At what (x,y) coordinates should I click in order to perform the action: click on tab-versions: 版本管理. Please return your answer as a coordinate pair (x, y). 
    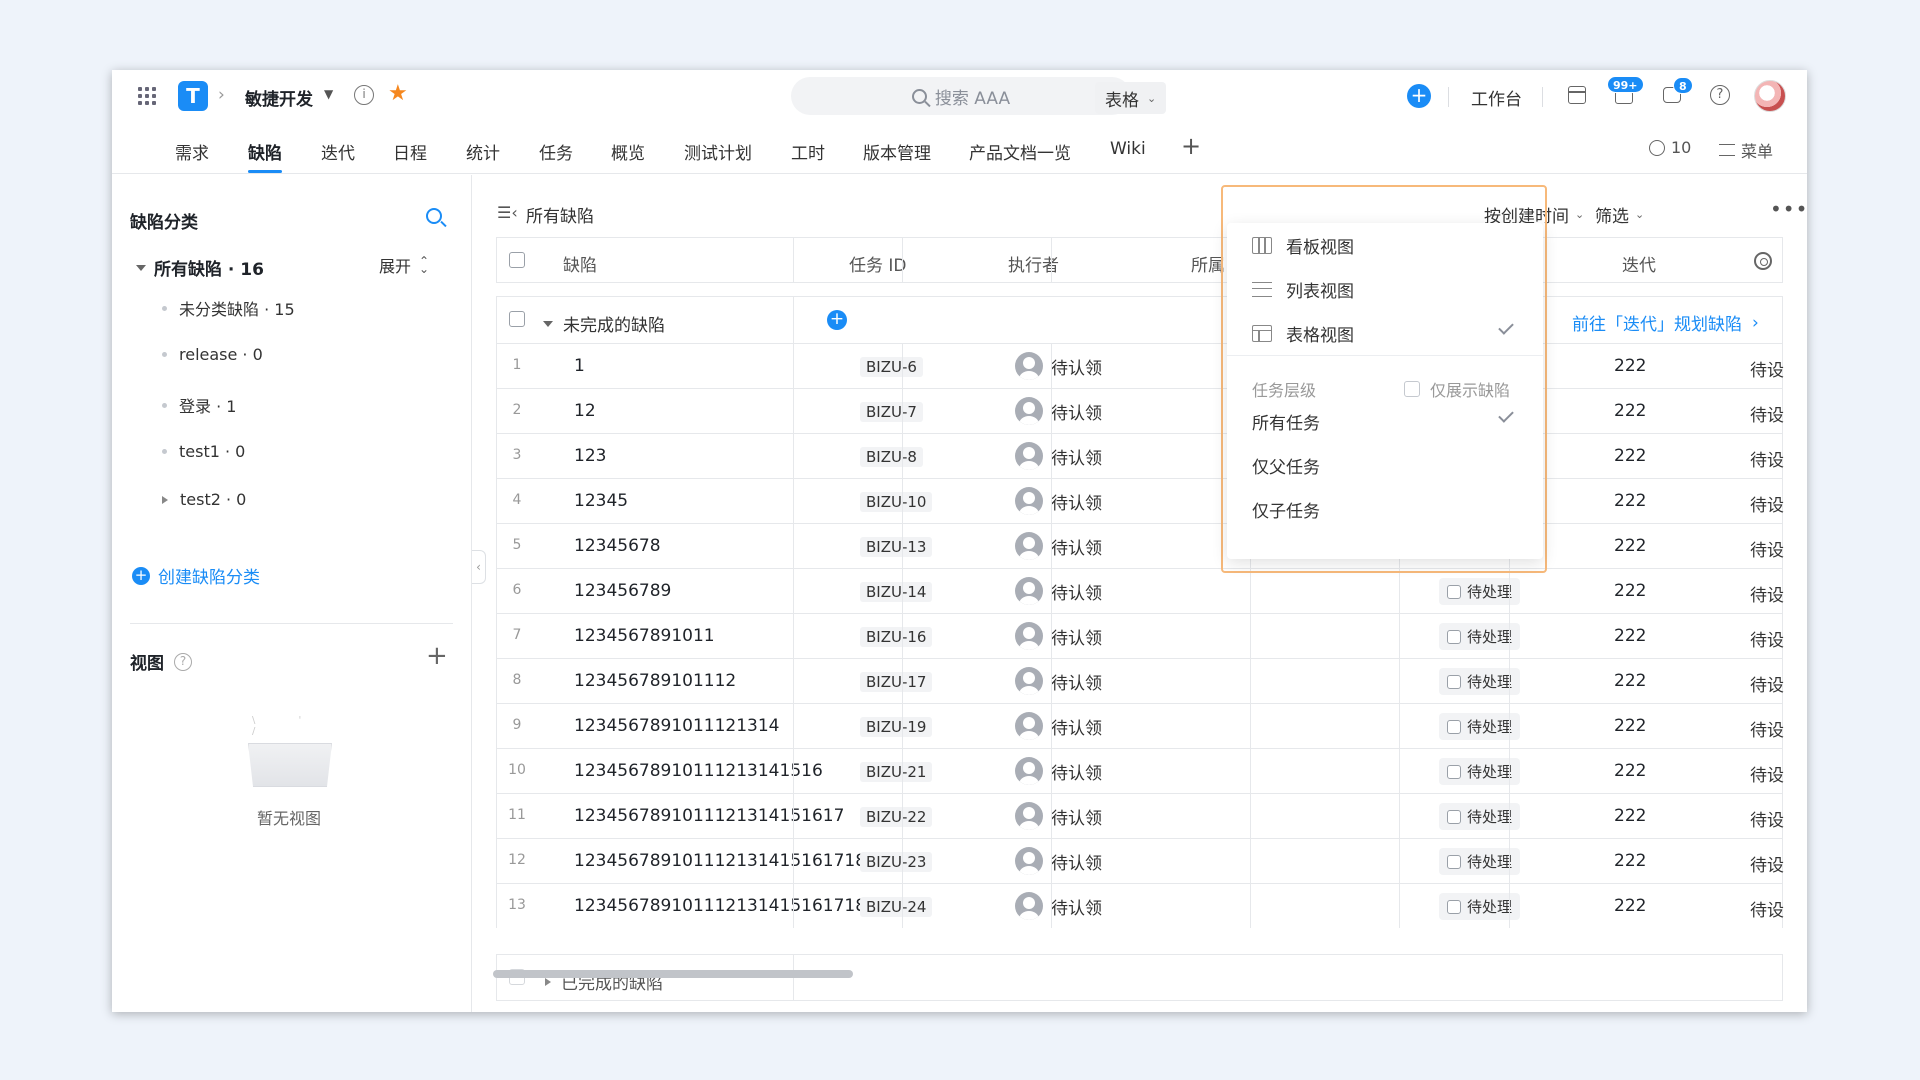
    Looking at the image, I should click on (897, 151).